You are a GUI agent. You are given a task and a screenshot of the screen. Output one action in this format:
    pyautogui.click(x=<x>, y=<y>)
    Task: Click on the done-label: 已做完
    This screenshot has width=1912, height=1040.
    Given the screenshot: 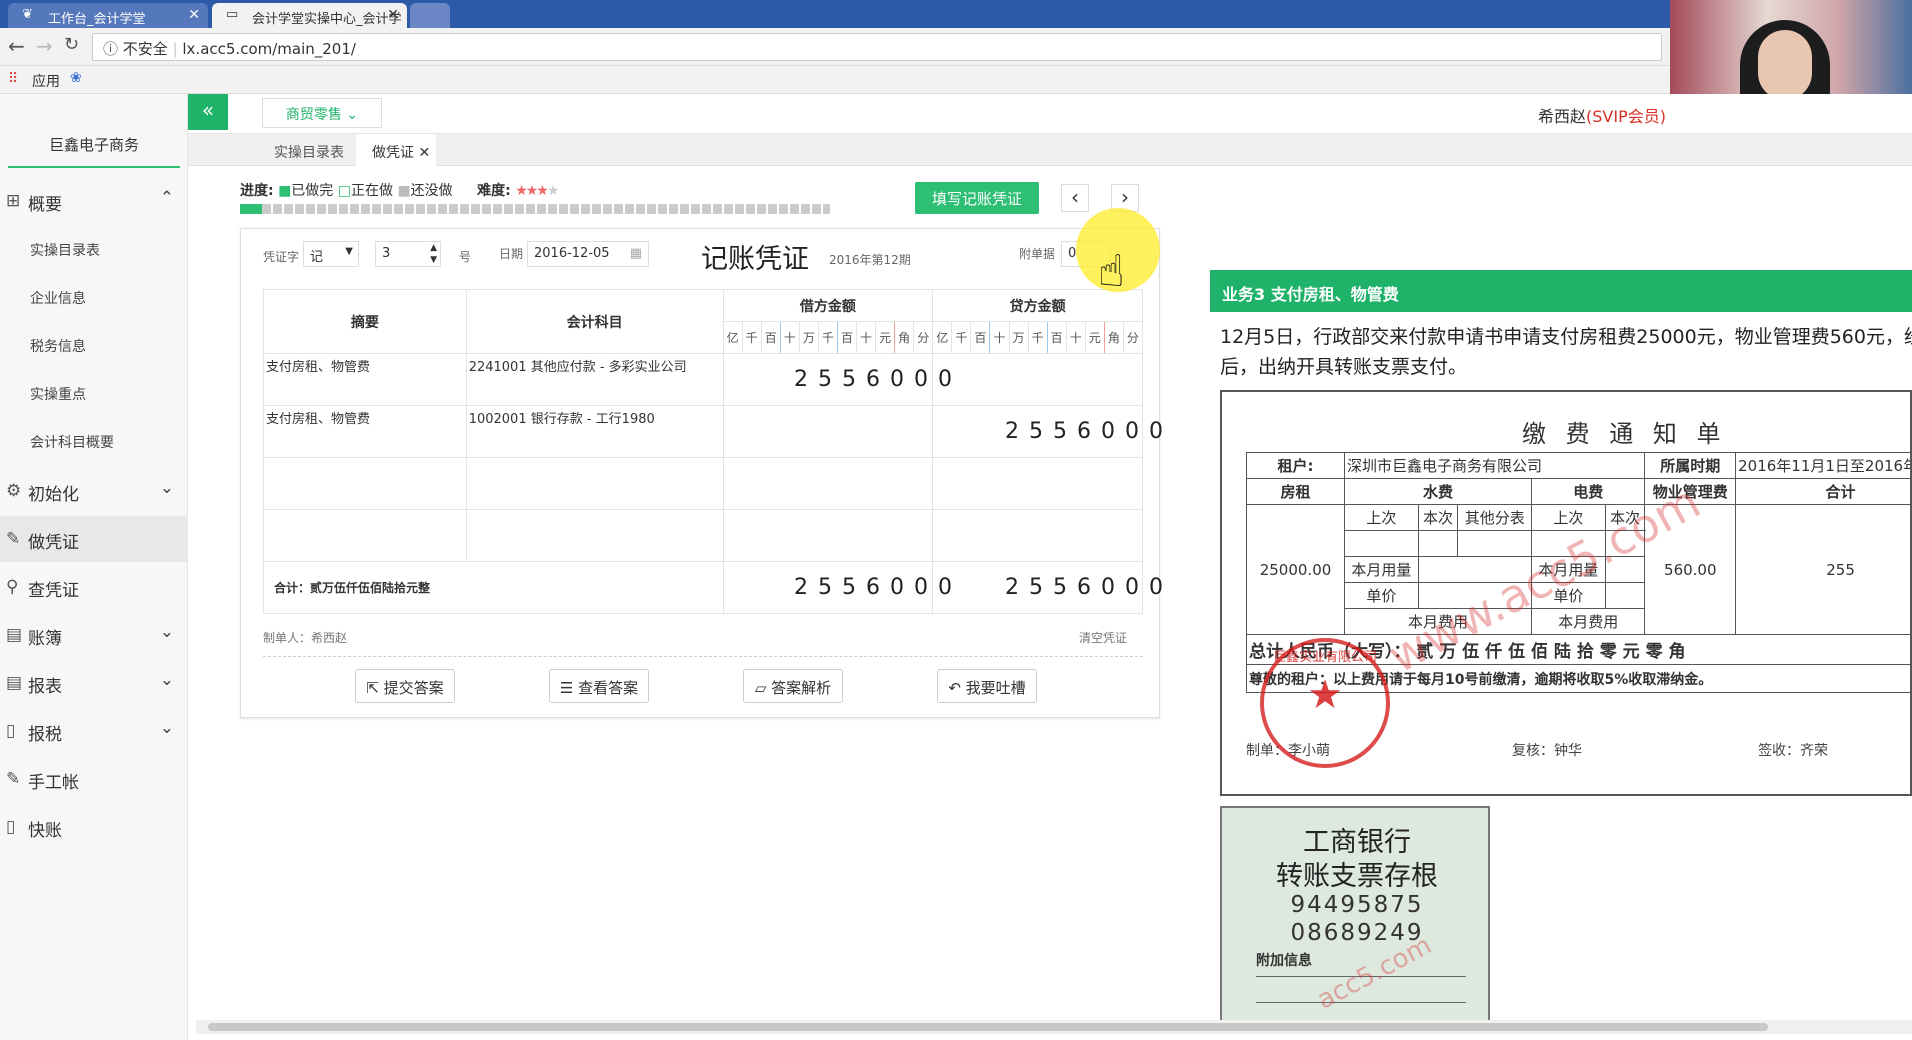 What is the action you would take?
    pyautogui.click(x=312, y=191)
    